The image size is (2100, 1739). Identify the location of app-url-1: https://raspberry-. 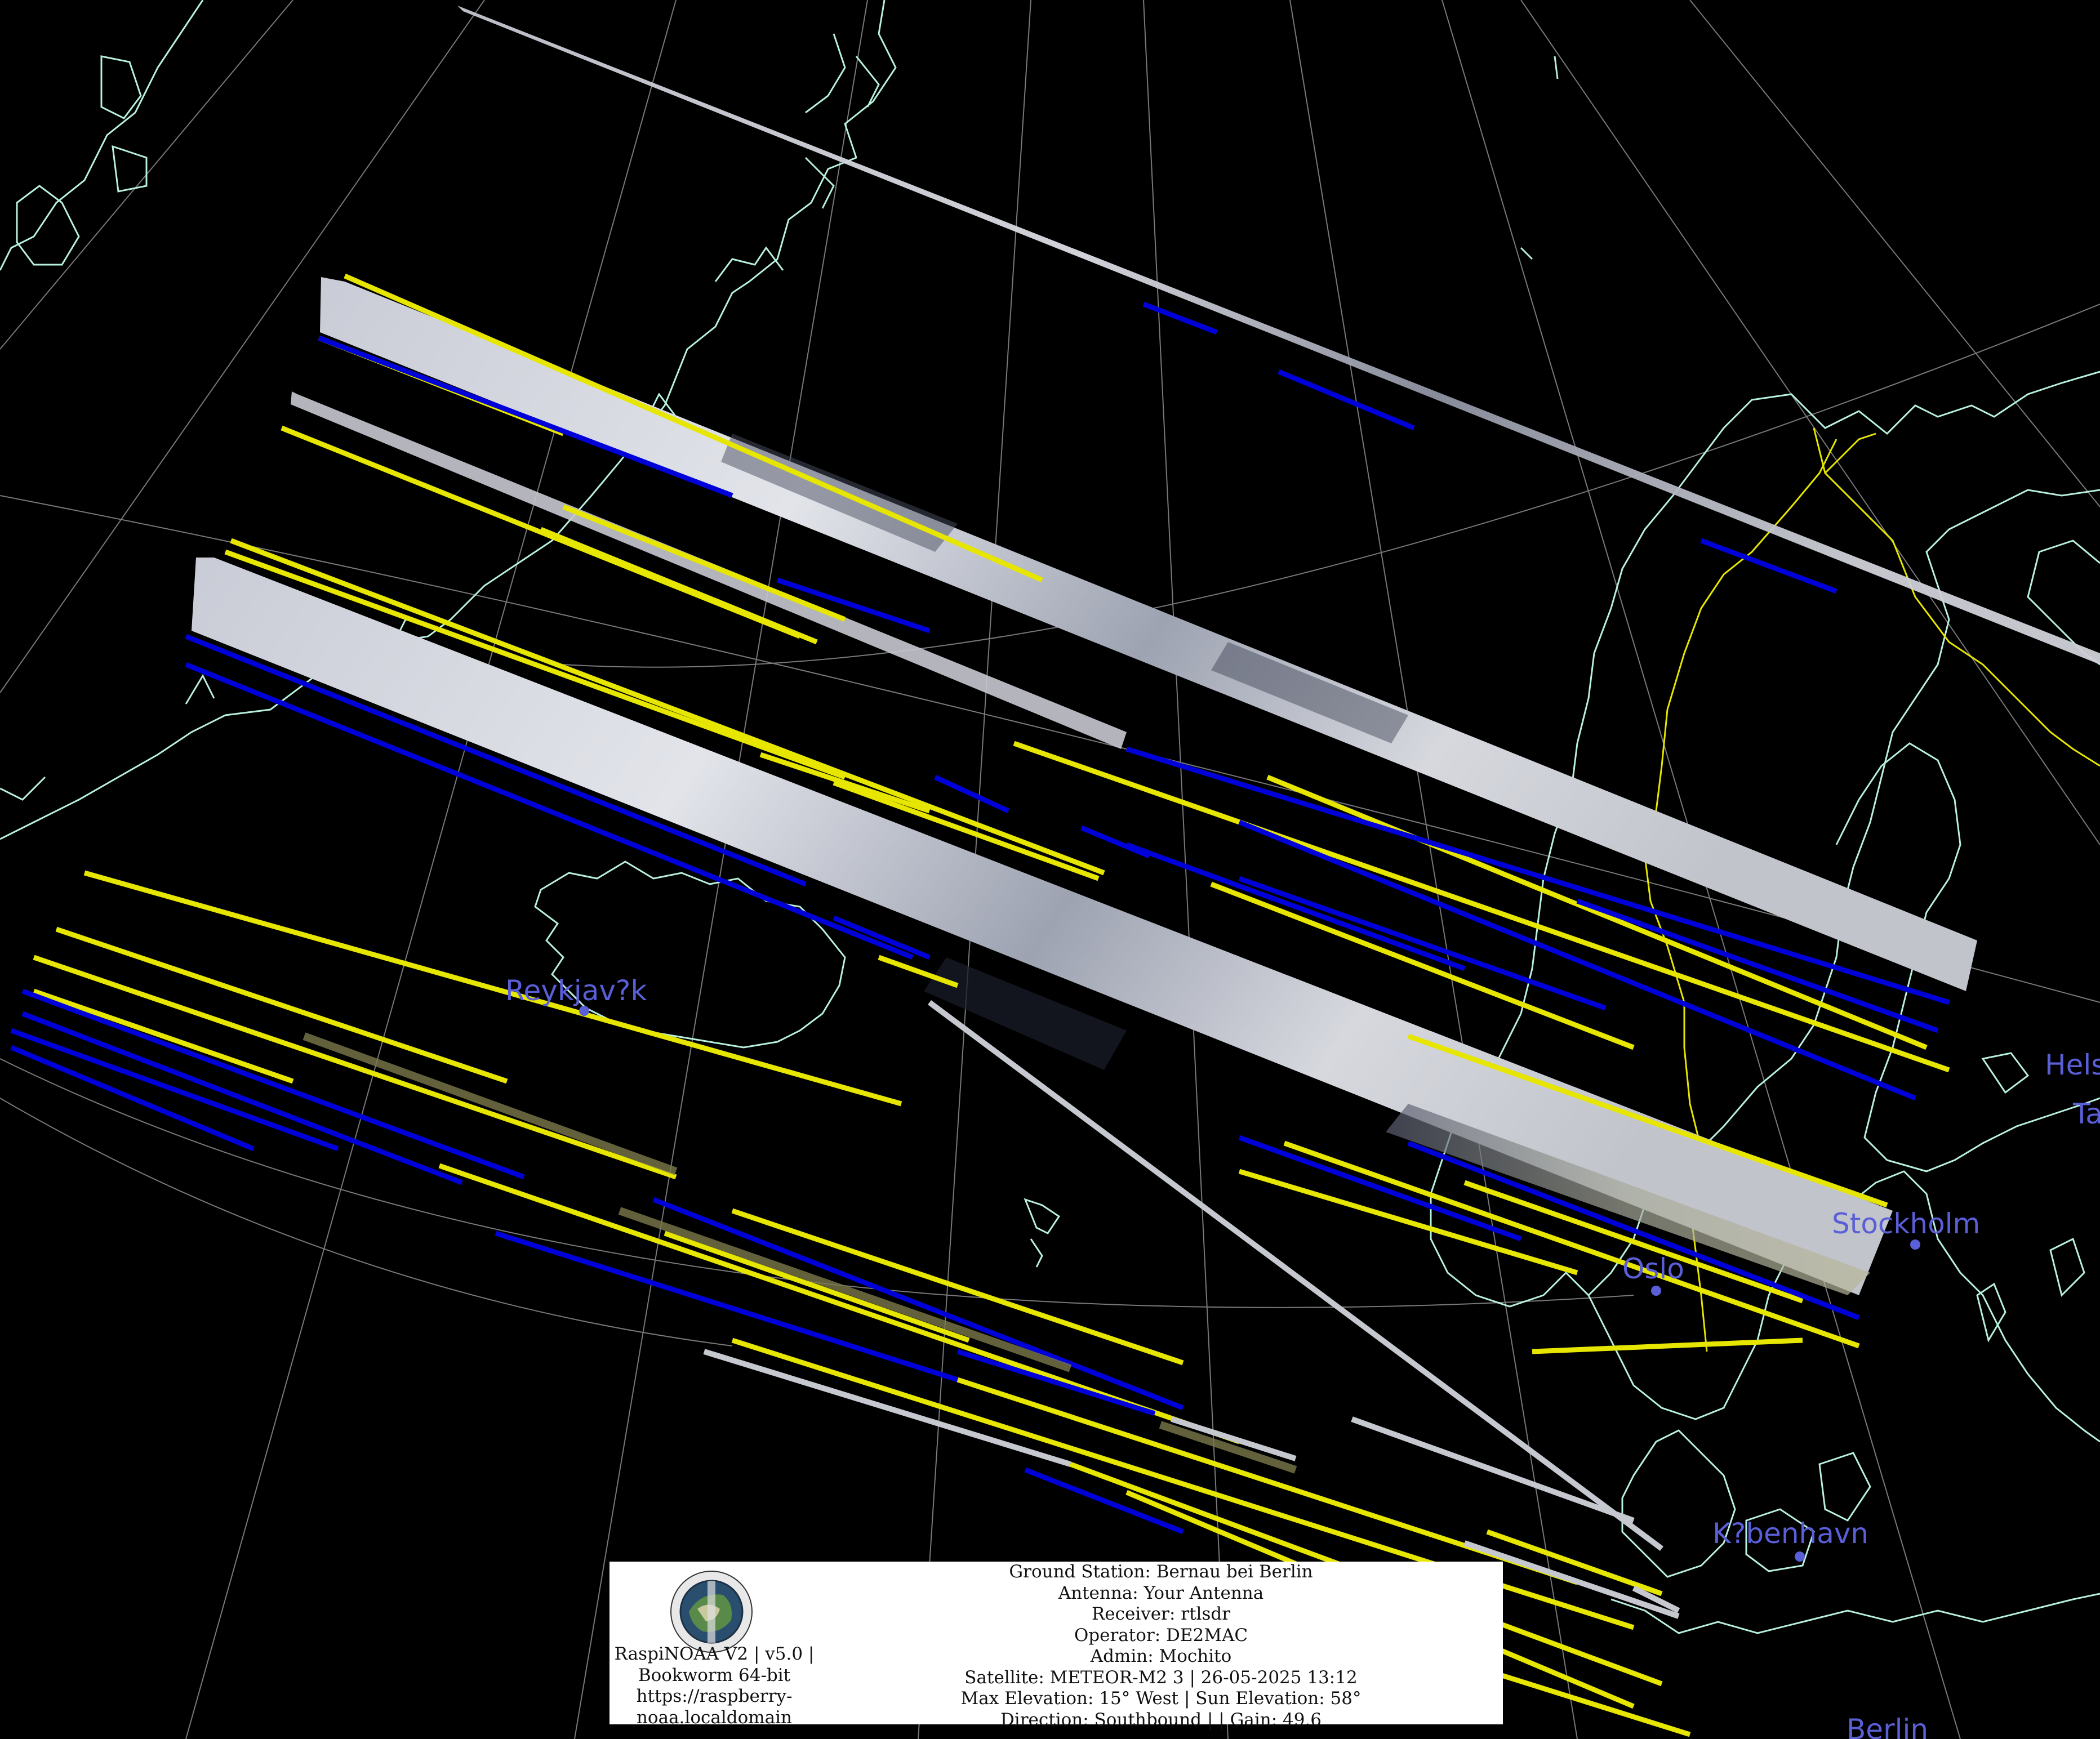
(714, 1697).